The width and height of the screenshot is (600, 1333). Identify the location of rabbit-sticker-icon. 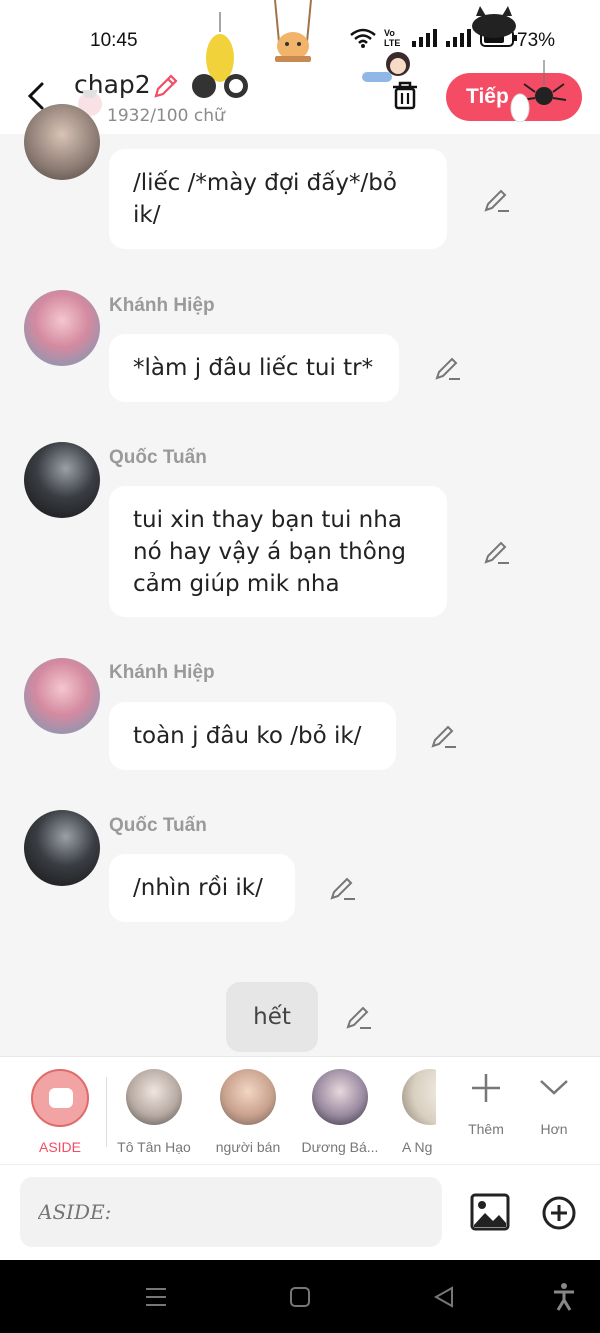
(220, 55).